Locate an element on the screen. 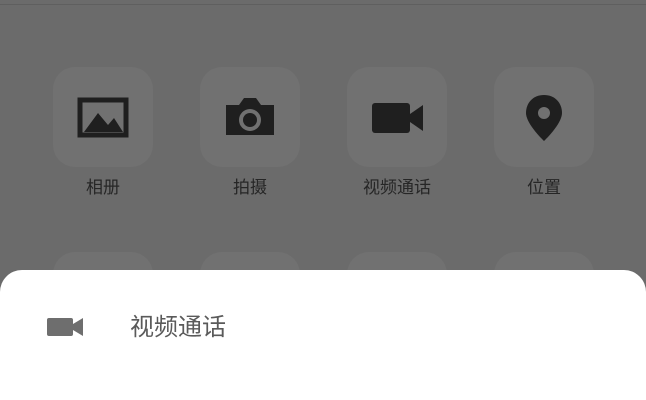  video-call-button is located at coordinates (397, 117).